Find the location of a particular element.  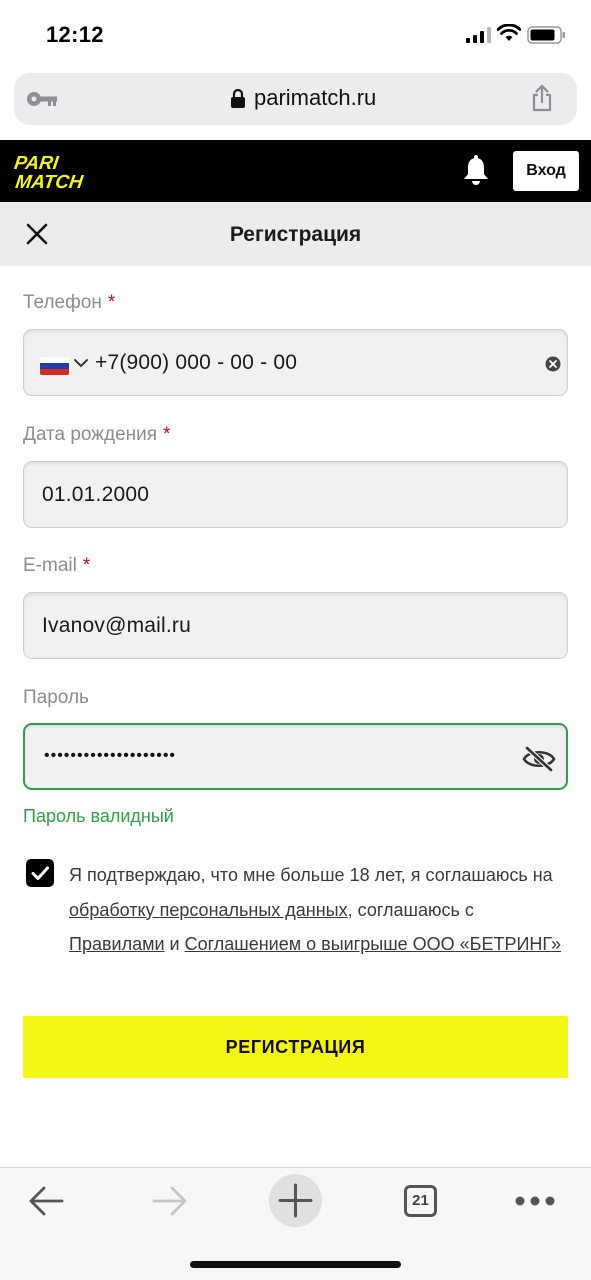

personal-data-link: обработку персональных данных is located at coordinates (208, 910).